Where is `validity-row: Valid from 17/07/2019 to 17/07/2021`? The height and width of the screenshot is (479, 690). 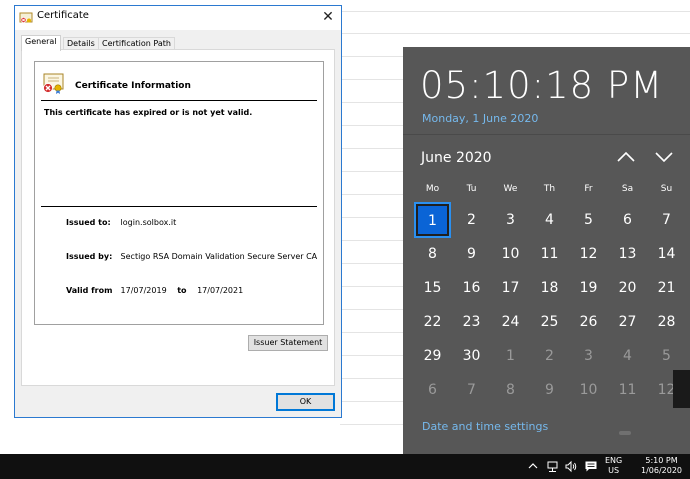 validity-row: Valid from 17/07/2019 to 17/07/2021 is located at coordinates (154, 290).